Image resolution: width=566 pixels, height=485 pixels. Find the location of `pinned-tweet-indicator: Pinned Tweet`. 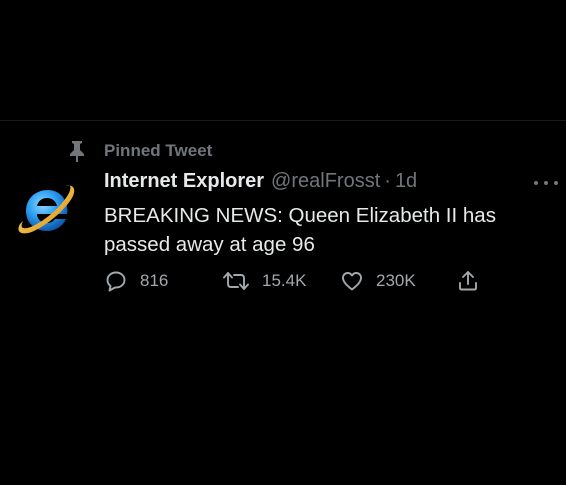

pinned-tweet-indicator: Pinned Tweet is located at coordinates (139, 151).